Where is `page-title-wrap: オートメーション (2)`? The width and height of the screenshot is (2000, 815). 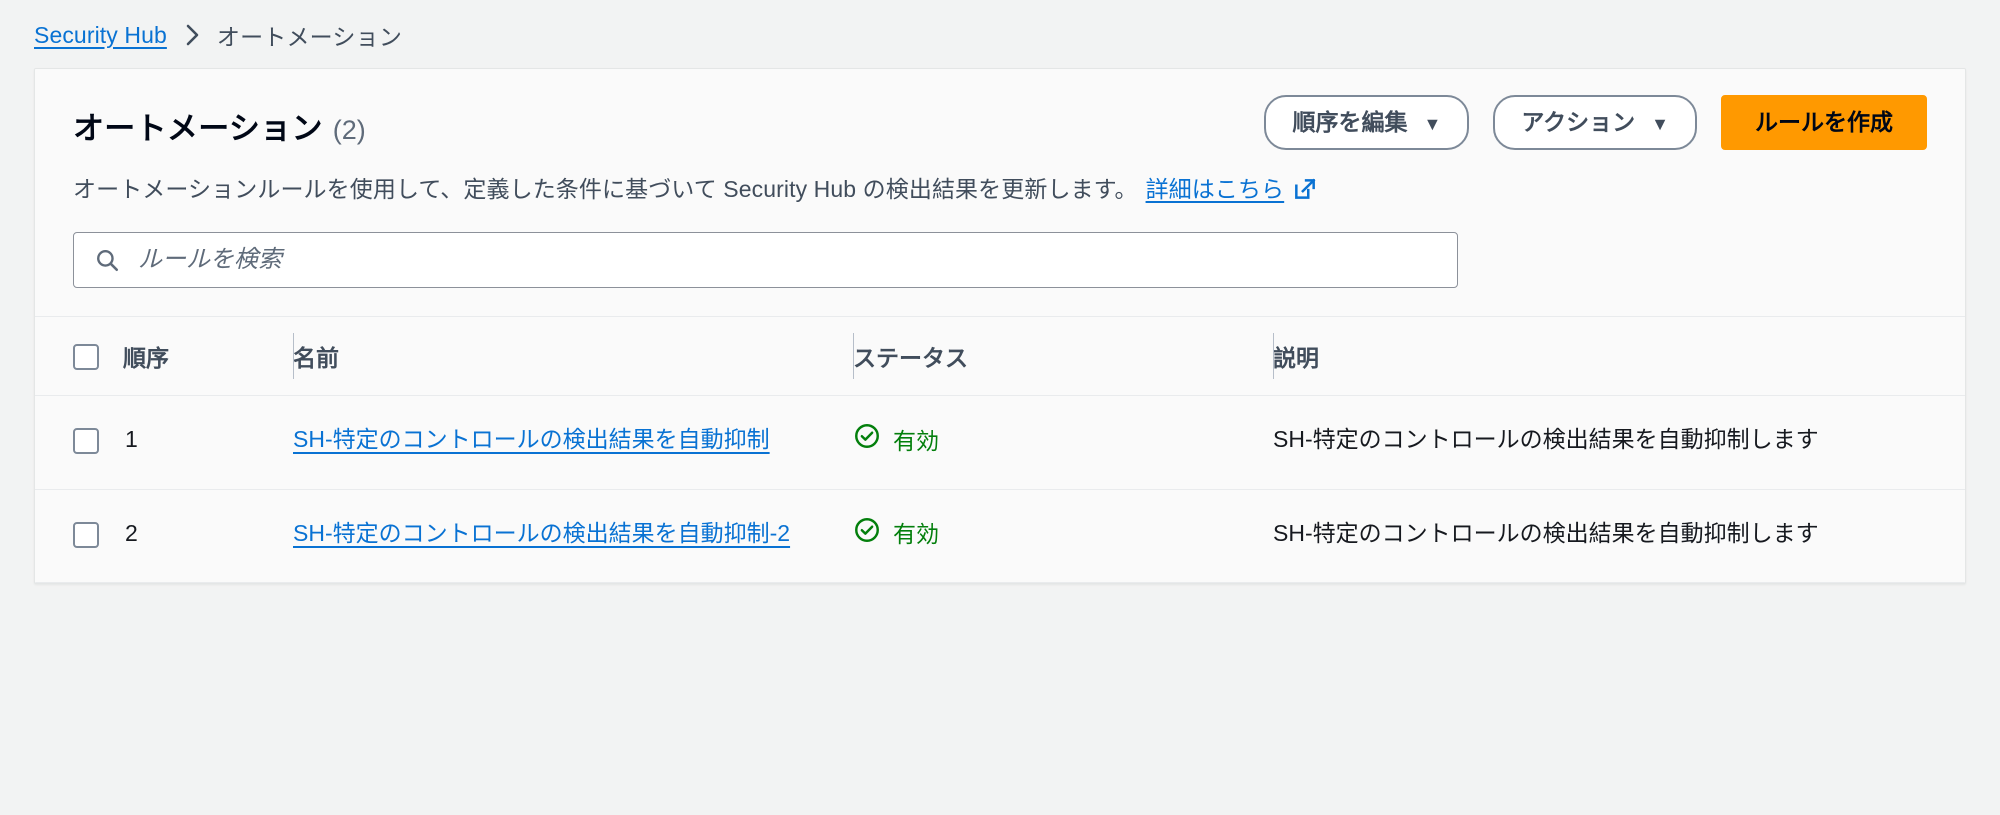
page-title-wrap: オートメーション (2) is located at coordinates (219, 121).